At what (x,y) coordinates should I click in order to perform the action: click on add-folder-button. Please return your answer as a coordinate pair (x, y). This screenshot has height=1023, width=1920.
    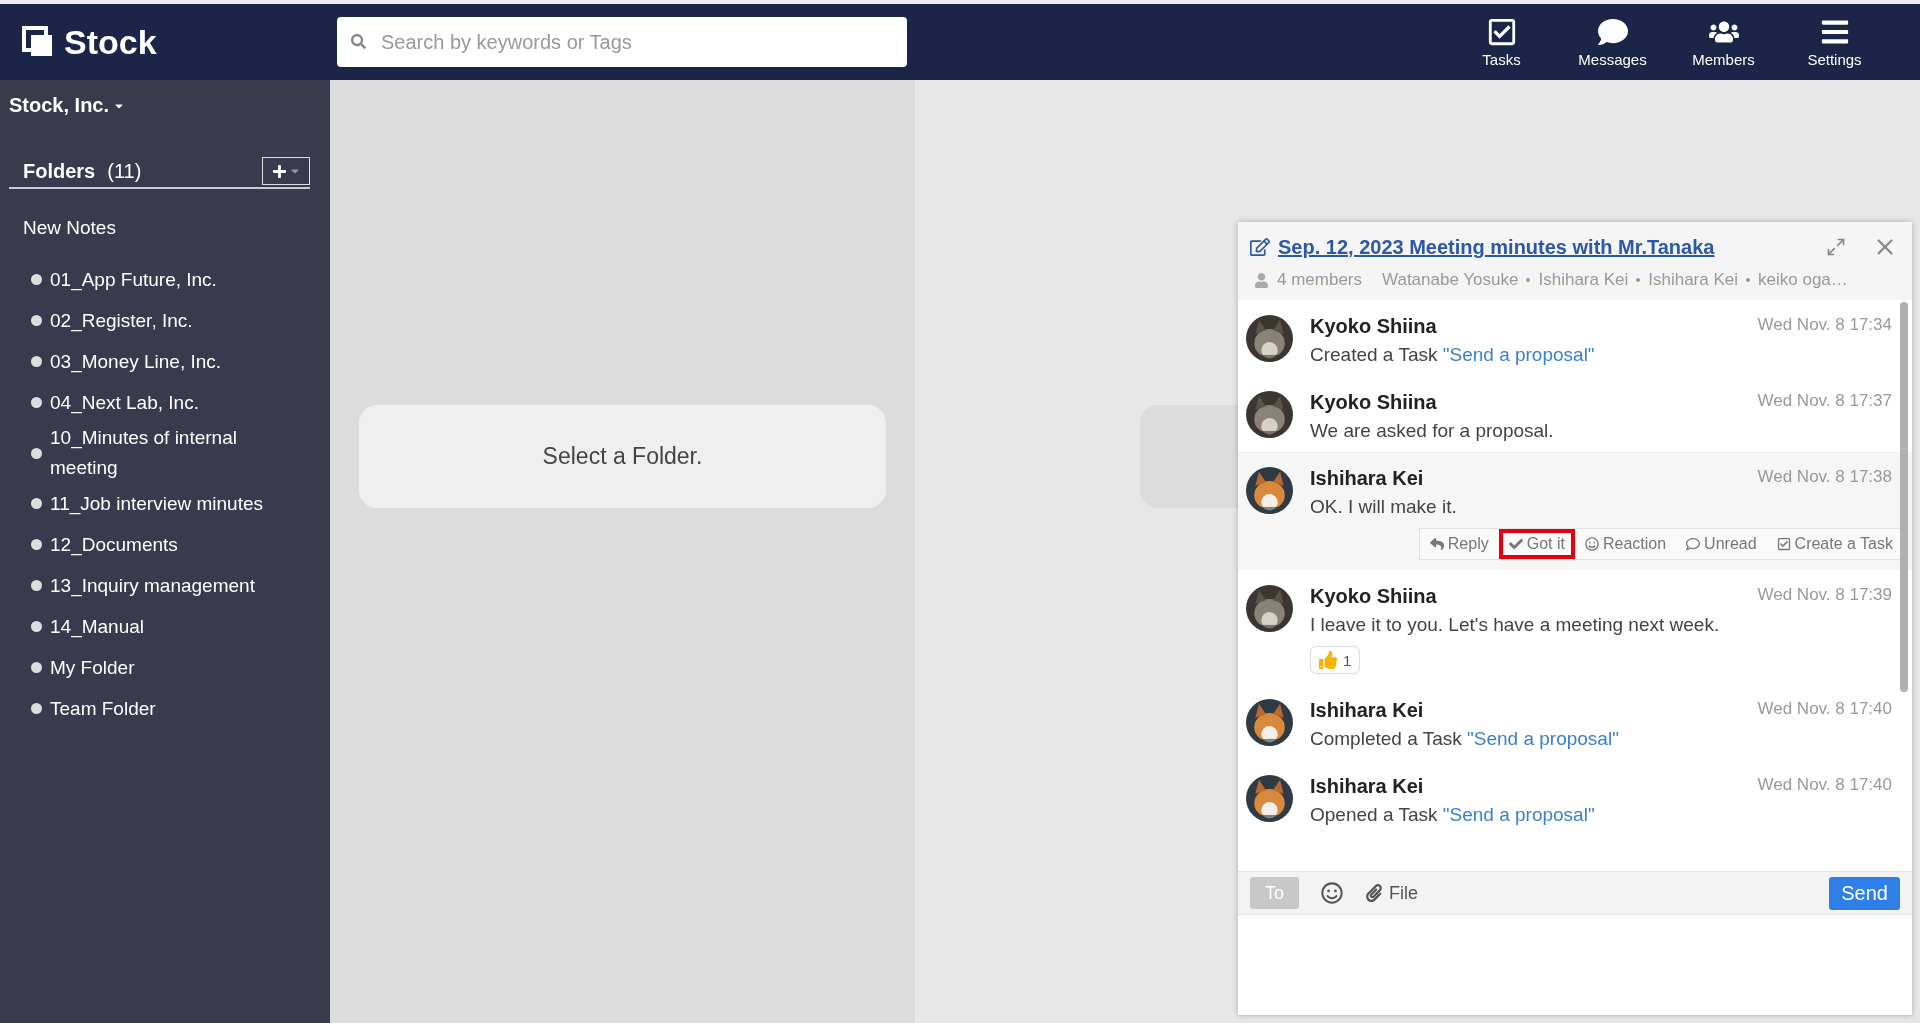
    Looking at the image, I should click on (286, 171).